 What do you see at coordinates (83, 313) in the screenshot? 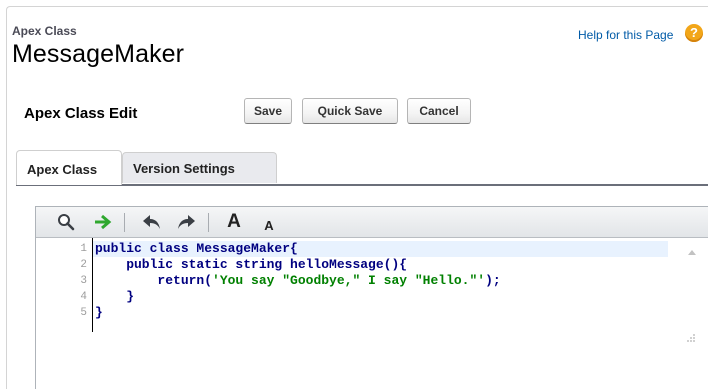
I see `line-number: 5` at bounding box center [83, 313].